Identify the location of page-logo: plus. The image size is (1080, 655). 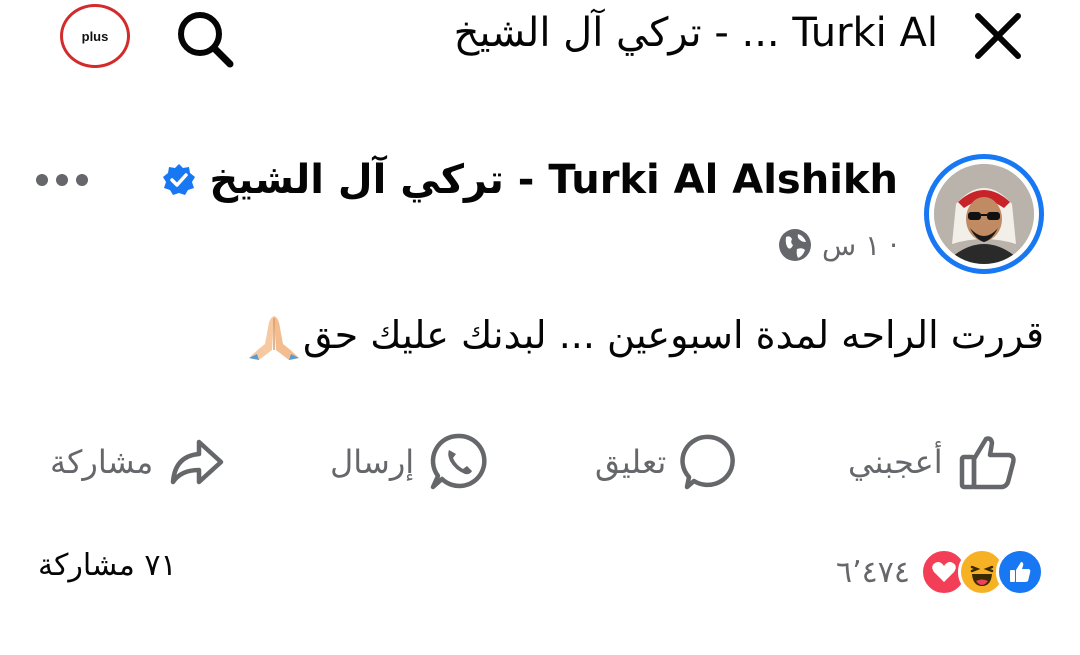
(95, 36).